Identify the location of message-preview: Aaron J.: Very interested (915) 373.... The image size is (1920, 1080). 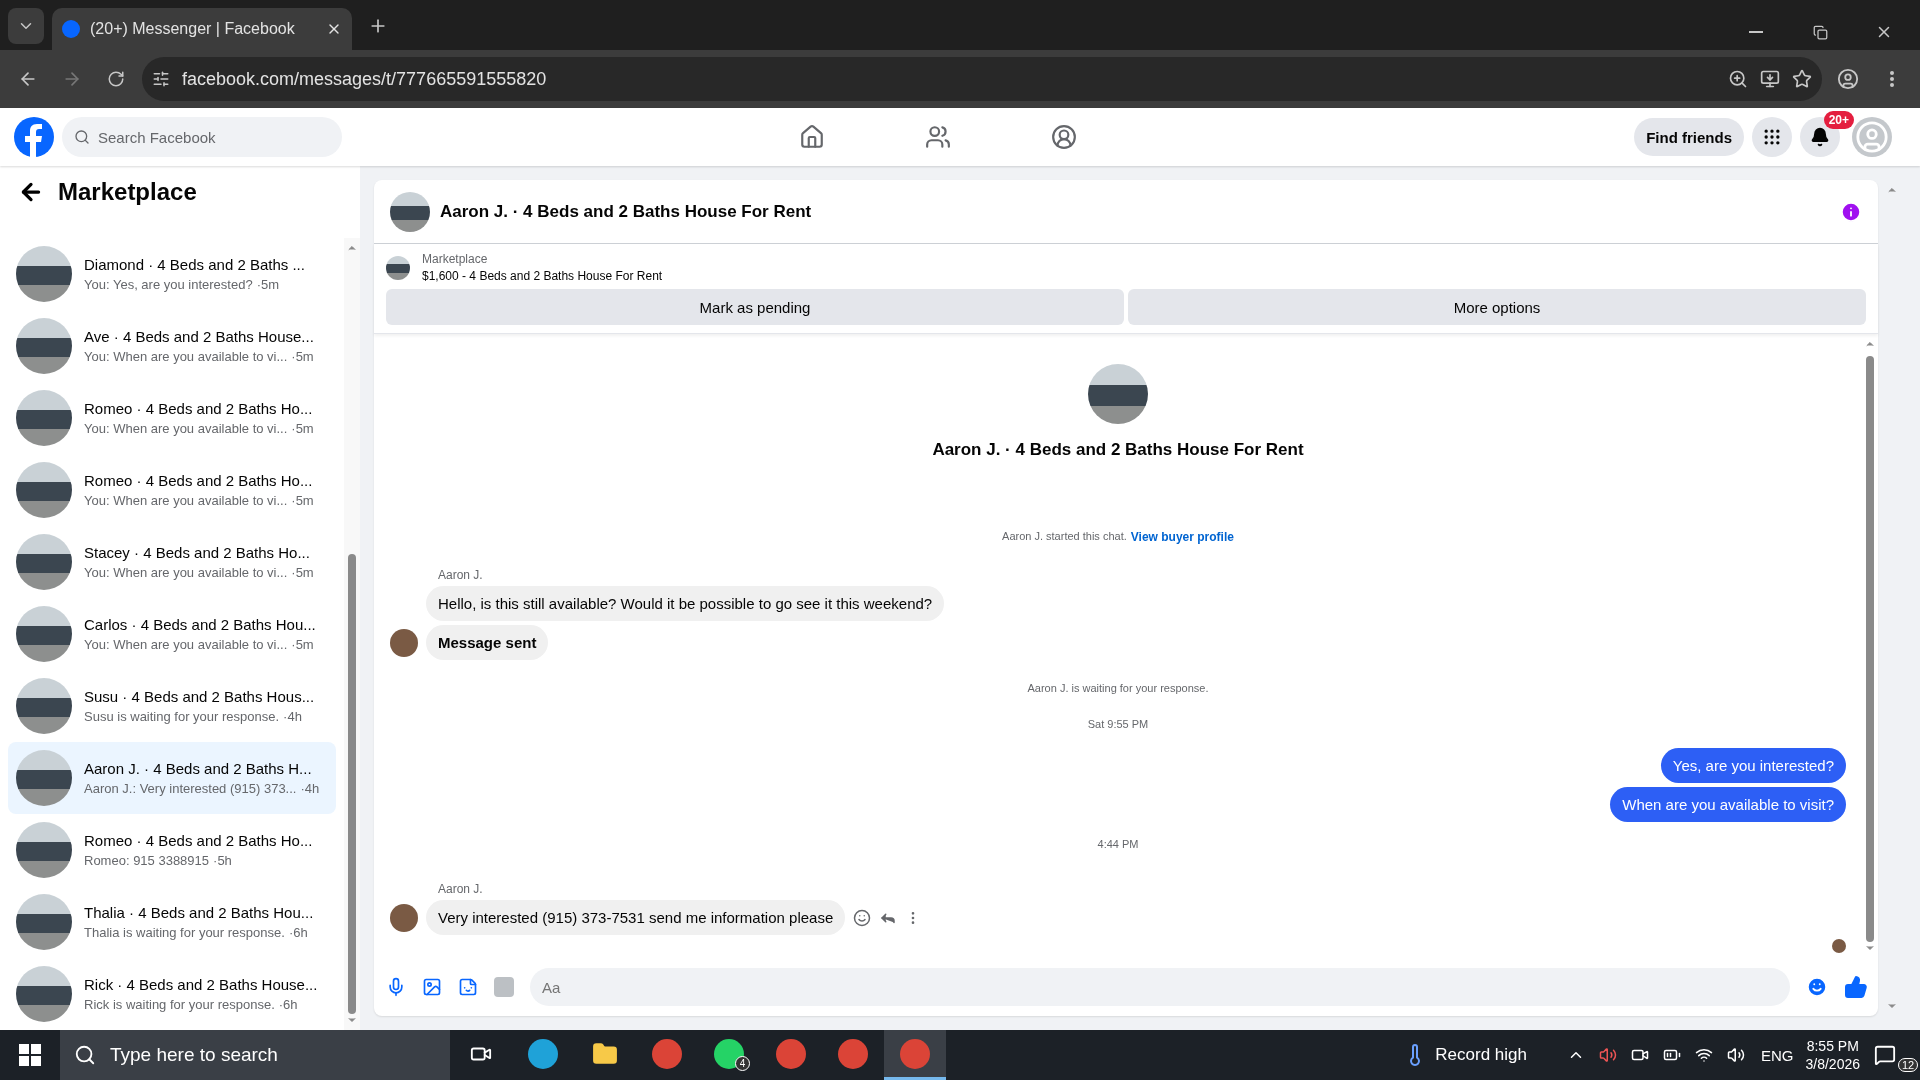
(190, 788).